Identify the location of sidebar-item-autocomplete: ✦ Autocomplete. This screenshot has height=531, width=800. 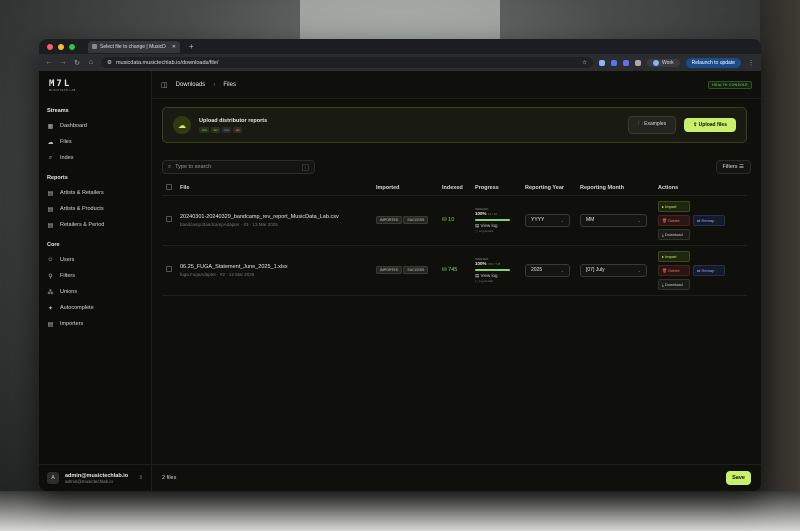
(95, 308).